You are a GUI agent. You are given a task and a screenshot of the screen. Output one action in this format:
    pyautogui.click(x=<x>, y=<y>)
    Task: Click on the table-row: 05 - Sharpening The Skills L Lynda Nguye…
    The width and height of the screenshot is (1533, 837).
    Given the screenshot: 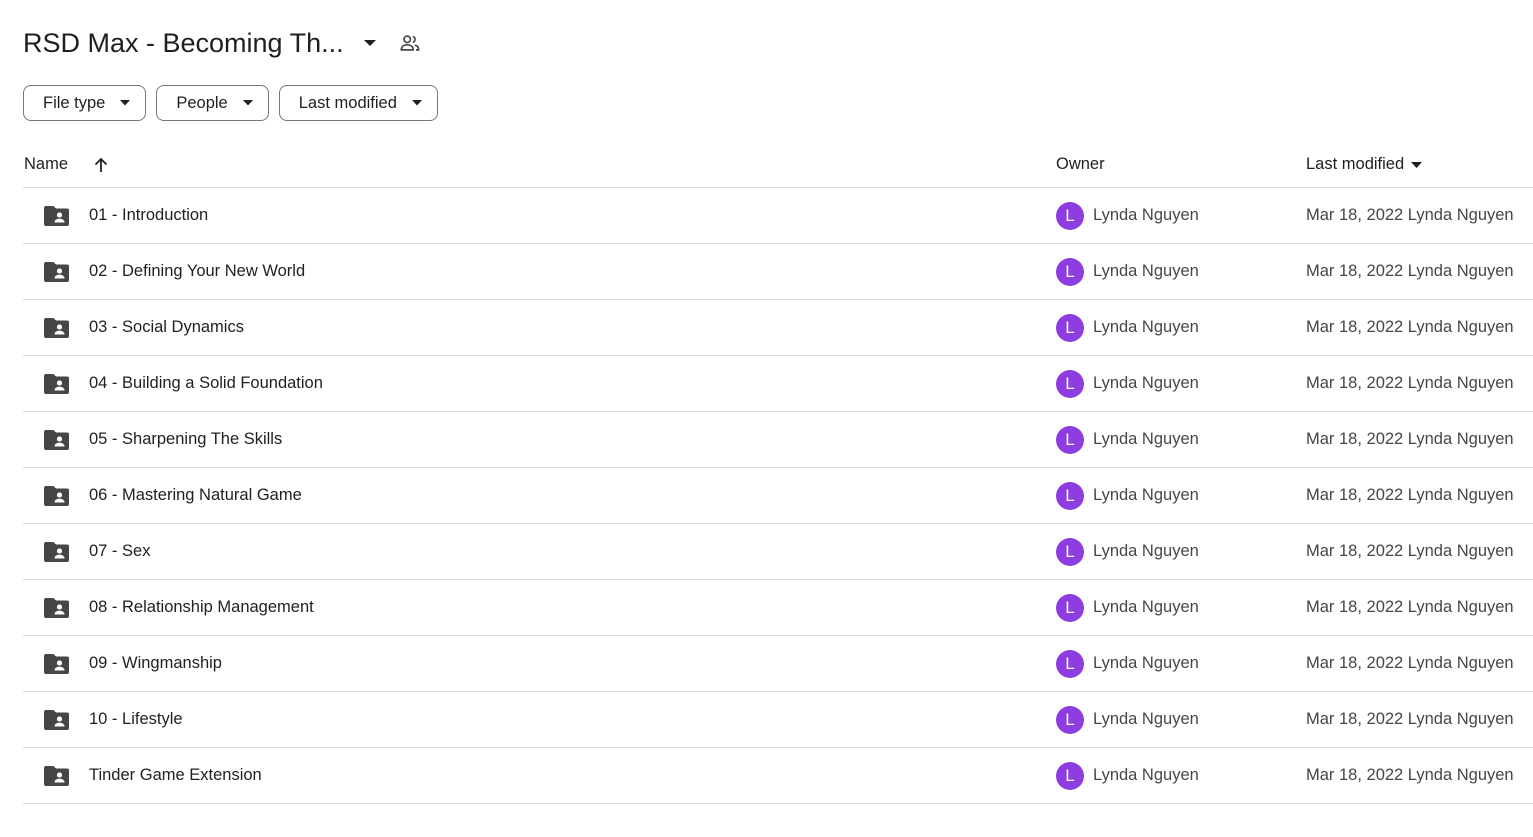 What is the action you would take?
    pyautogui.click(x=778, y=440)
    